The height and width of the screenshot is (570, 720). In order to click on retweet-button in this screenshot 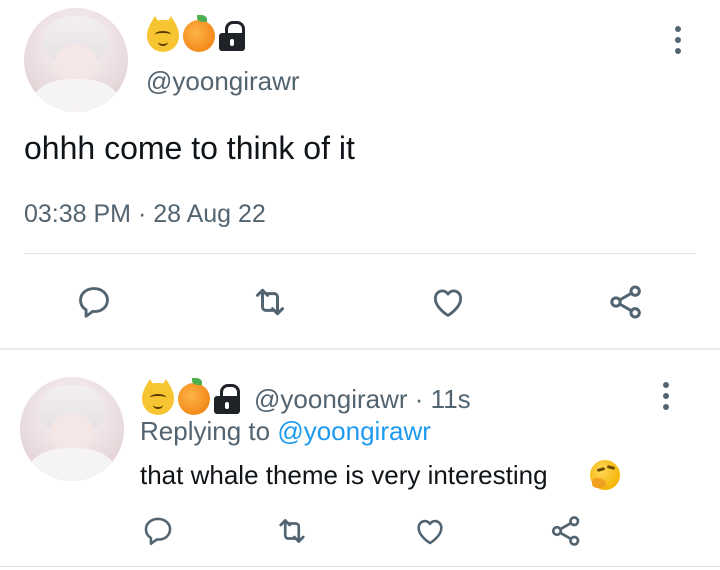, I will do `click(270, 302)`.